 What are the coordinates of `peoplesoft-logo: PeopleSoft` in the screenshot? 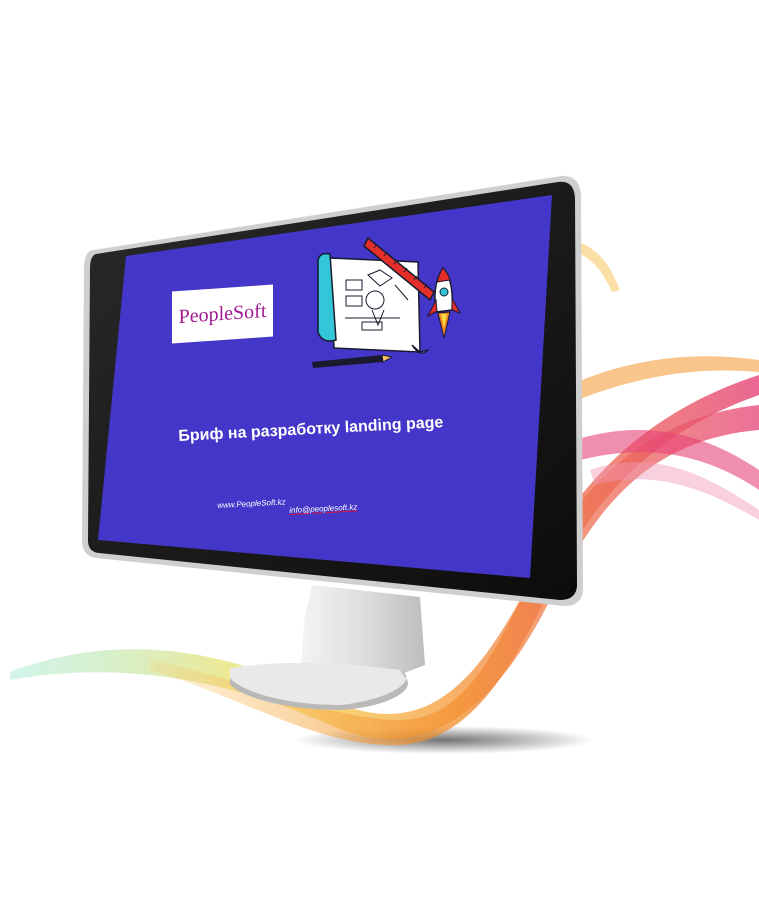 It's located at (222, 314).